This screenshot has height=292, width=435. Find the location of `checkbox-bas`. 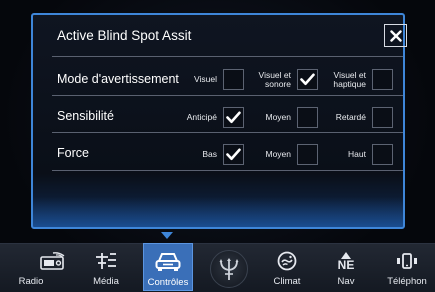

checkbox-bas is located at coordinates (233, 154).